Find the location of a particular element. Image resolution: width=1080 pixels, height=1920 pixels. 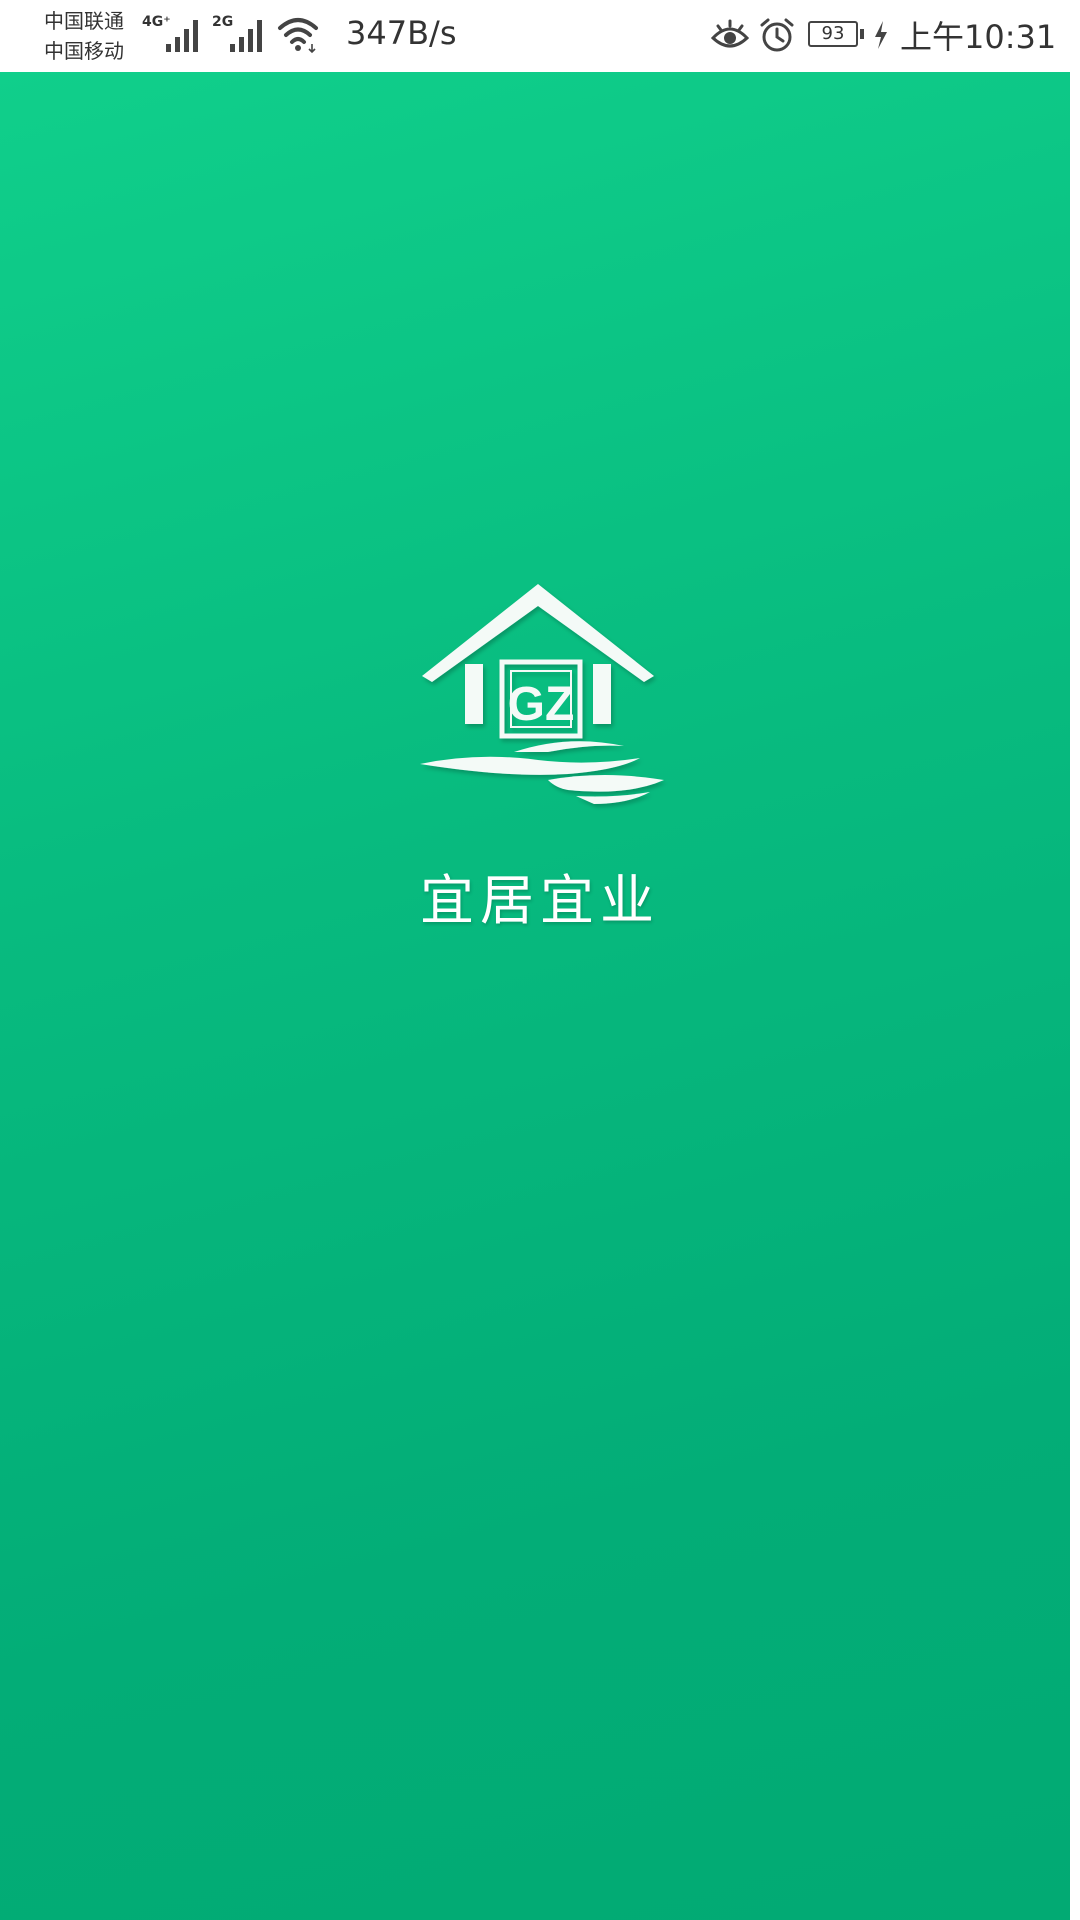

status-bar: 中国联通 中国移动 4G⁺ 2G 347B/s 93 上午10:31 is located at coordinates (540, 36).